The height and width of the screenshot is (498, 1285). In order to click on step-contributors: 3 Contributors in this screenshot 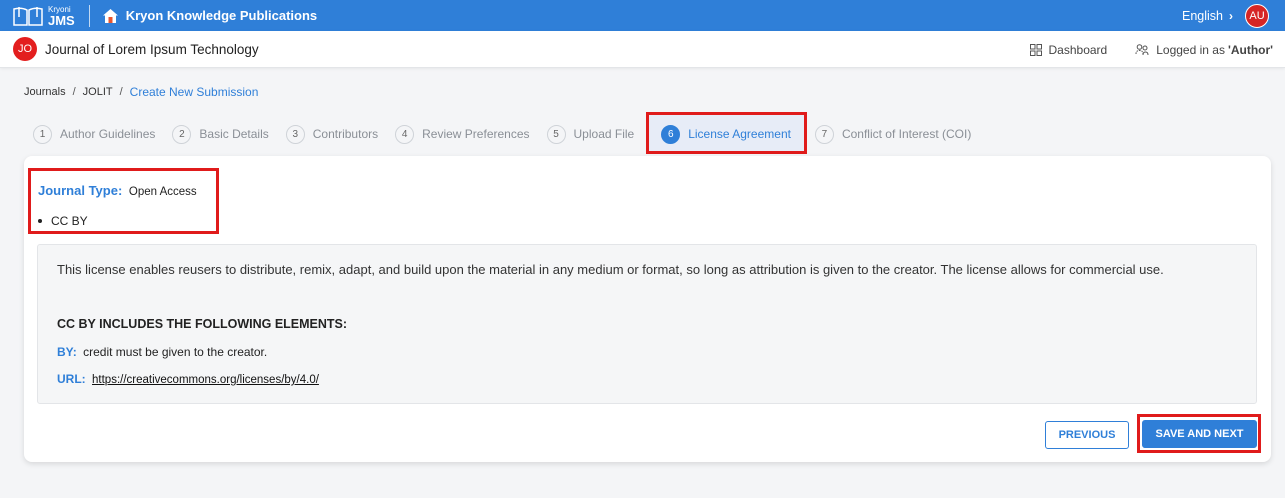, I will do `click(332, 134)`.